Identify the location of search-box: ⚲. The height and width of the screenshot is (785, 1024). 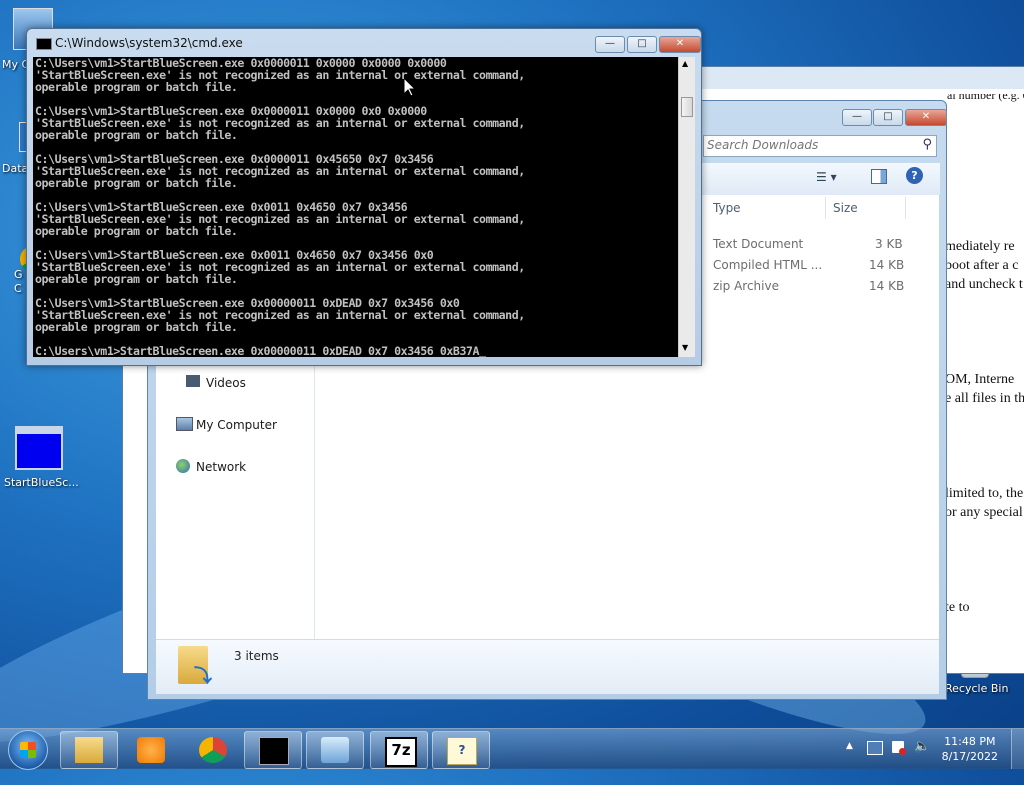
(820, 146).